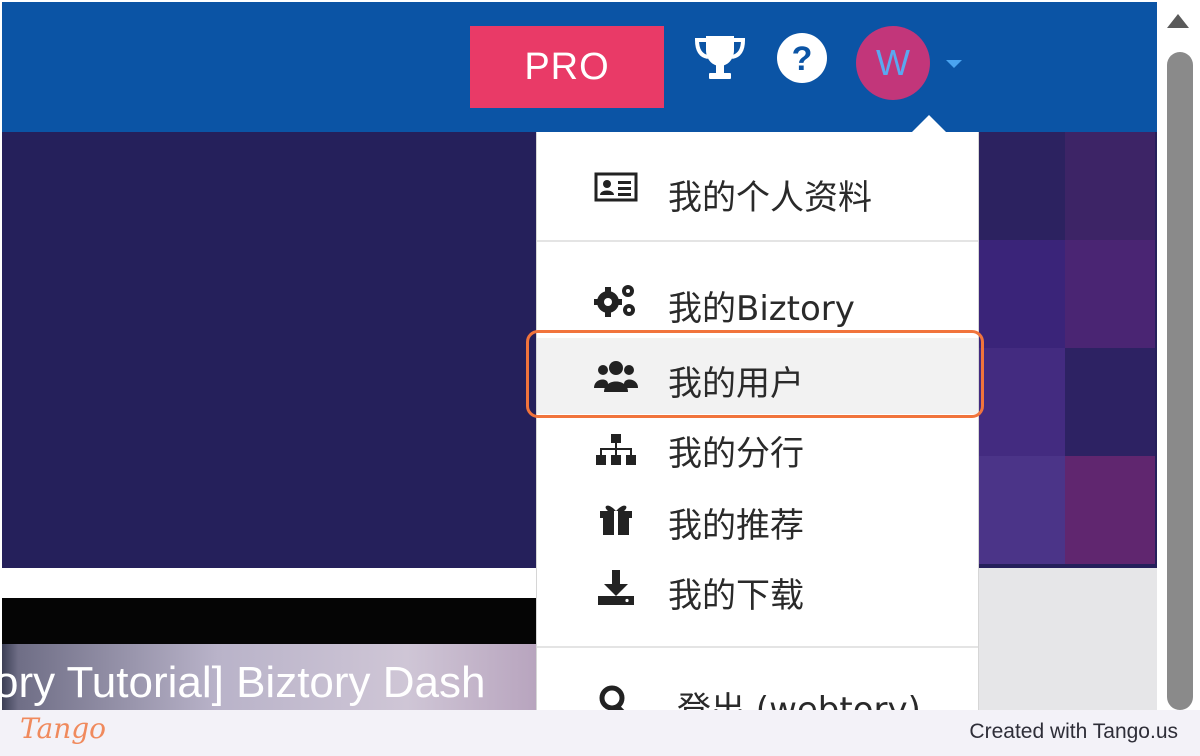 This screenshot has width=1200, height=756. What do you see at coordinates (755, 374) in the screenshot?
I see `step-highlight-box` at bounding box center [755, 374].